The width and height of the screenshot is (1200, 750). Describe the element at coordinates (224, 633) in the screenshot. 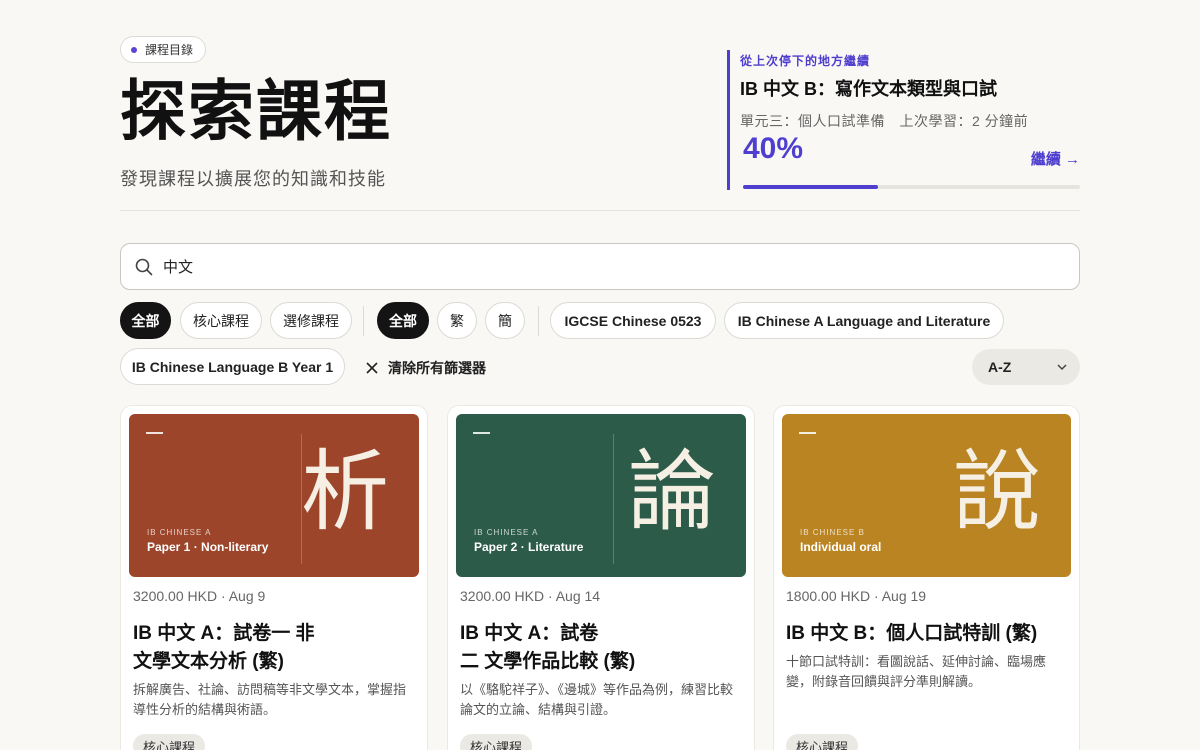

I see `course-title-line: IB 中文 A：試卷一 非` at that location.